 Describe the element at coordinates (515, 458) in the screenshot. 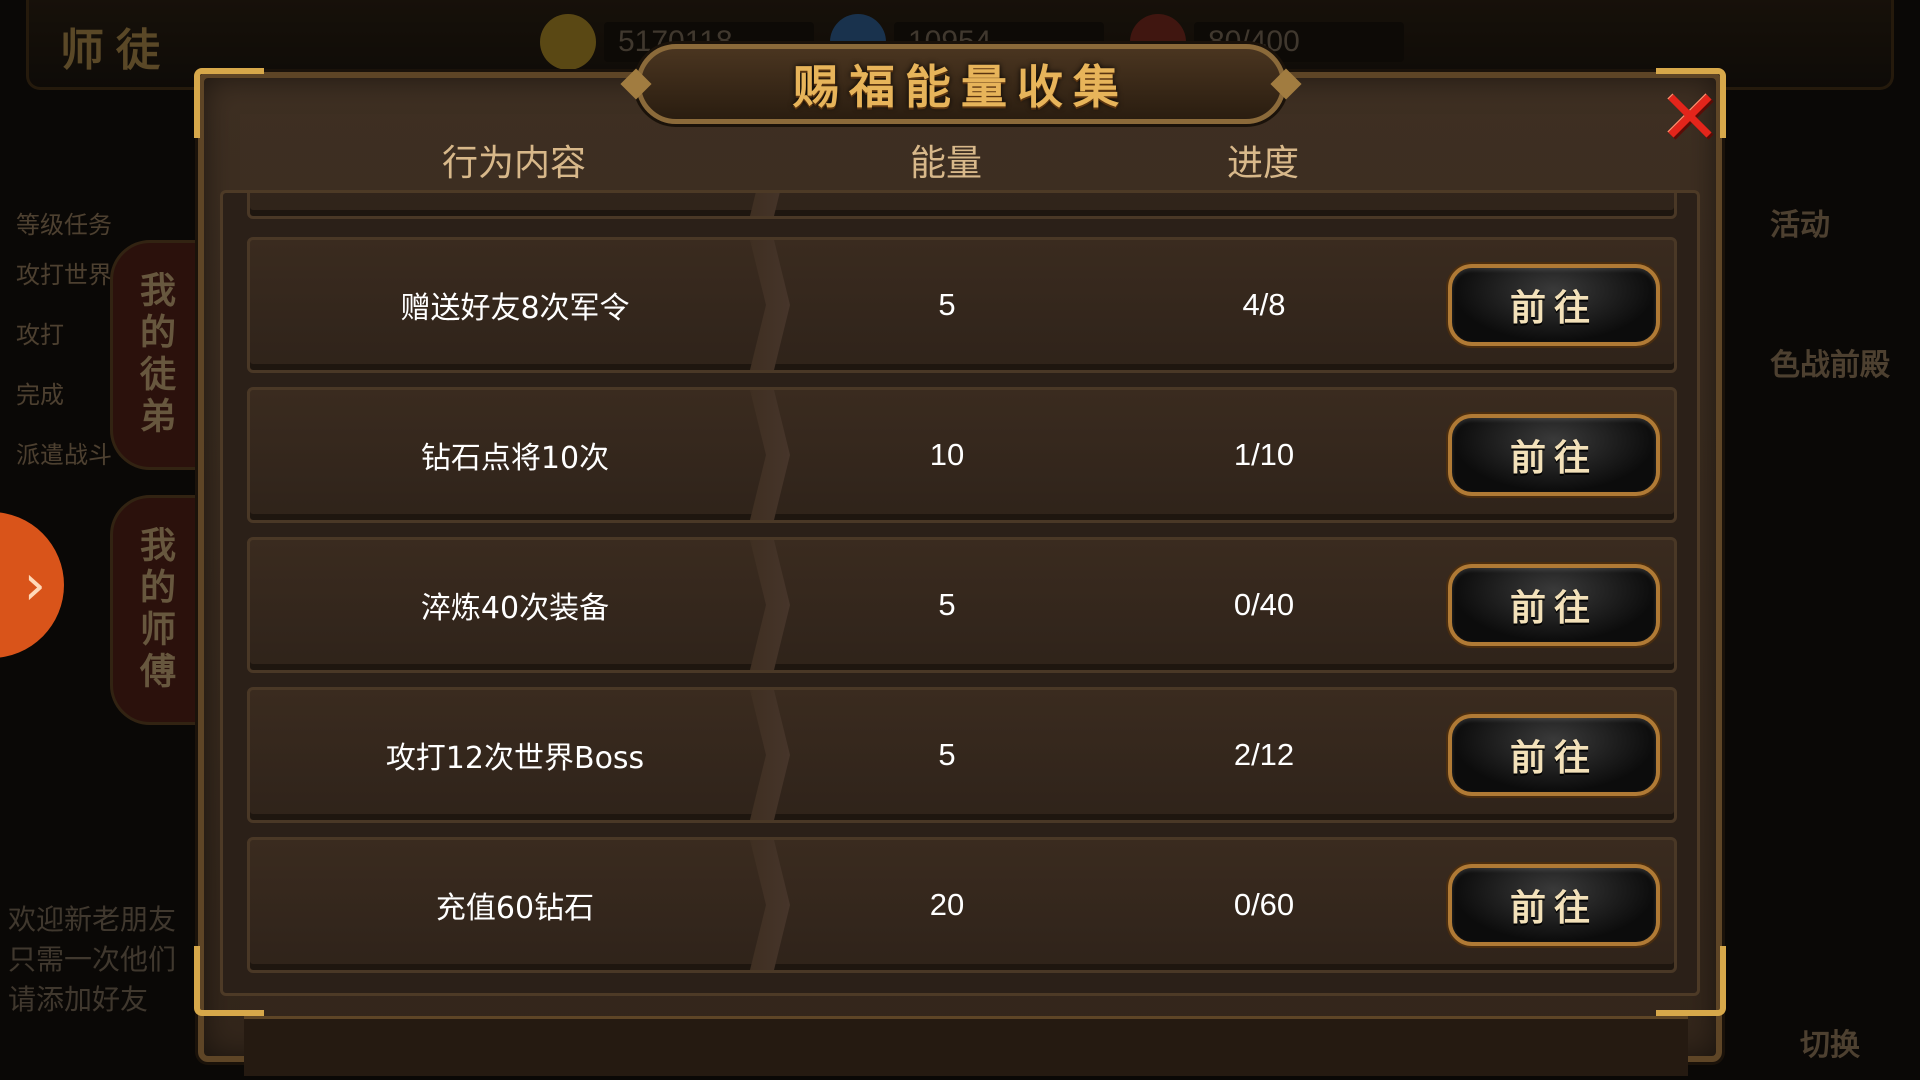

I see `row-action: 钻石点将10次` at that location.